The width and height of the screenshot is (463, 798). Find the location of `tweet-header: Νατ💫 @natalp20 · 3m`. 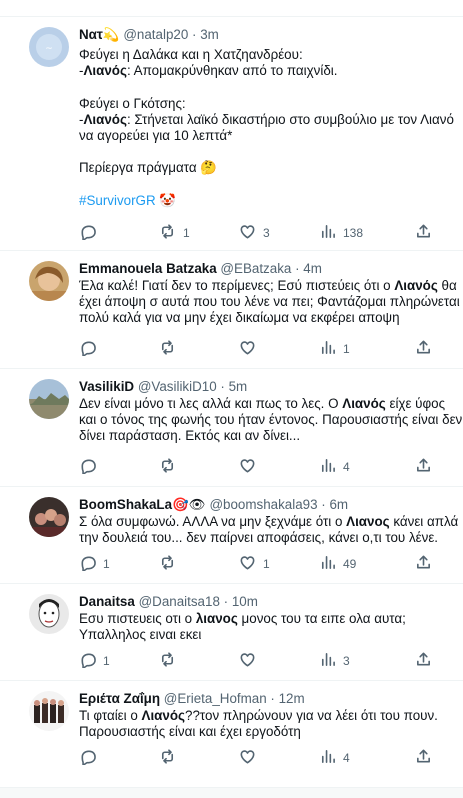

tweet-header: Νατ💫 @natalp20 · 3m is located at coordinates (149, 35).